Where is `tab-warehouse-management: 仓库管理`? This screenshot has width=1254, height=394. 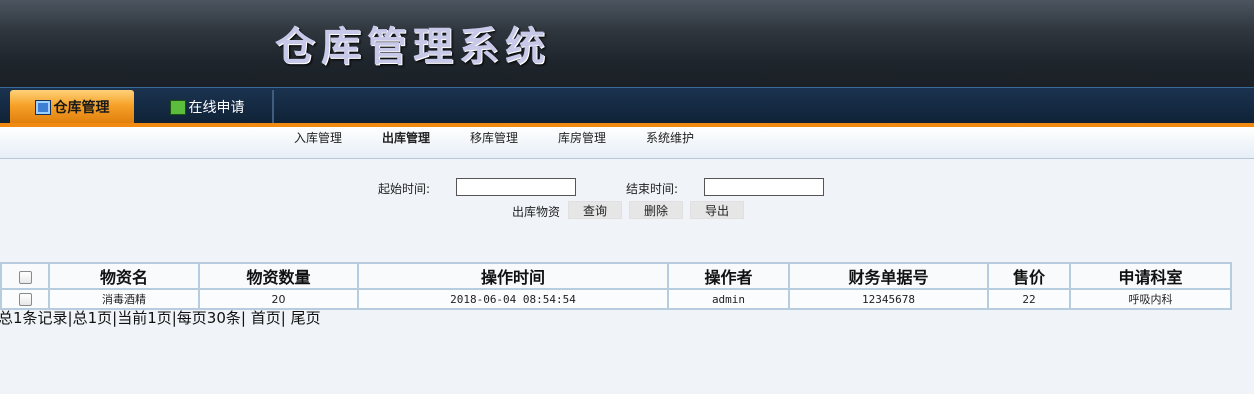
tab-warehouse-management: 仓库管理 is located at coordinates (72, 107).